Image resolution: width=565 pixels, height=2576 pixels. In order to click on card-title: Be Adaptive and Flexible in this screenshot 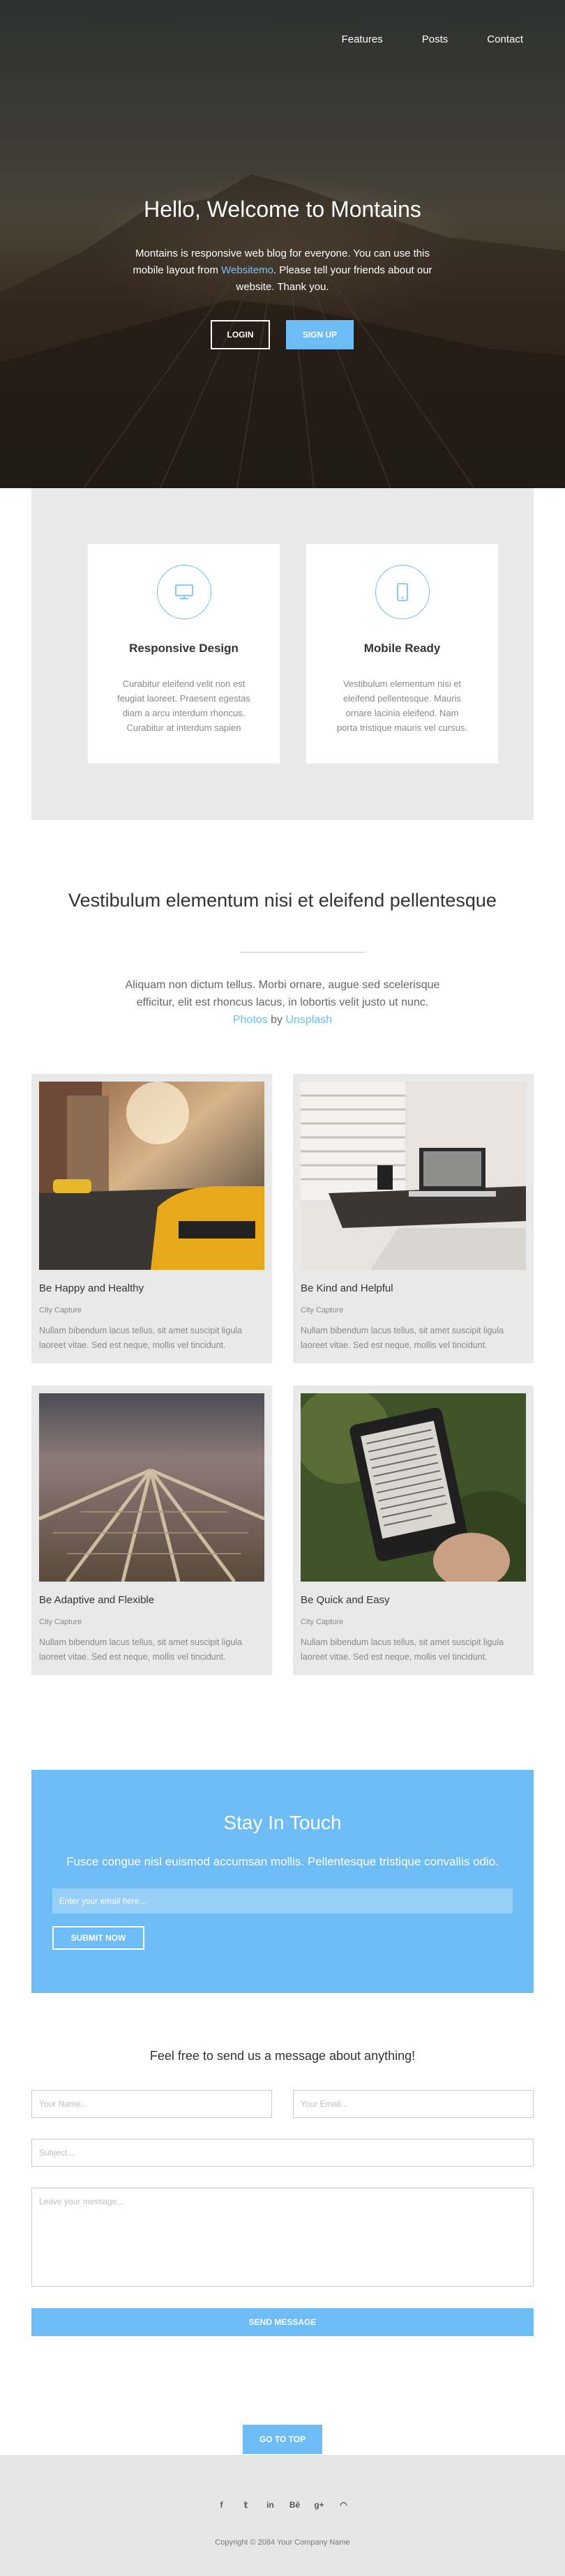, I will do `click(97, 1600)`.